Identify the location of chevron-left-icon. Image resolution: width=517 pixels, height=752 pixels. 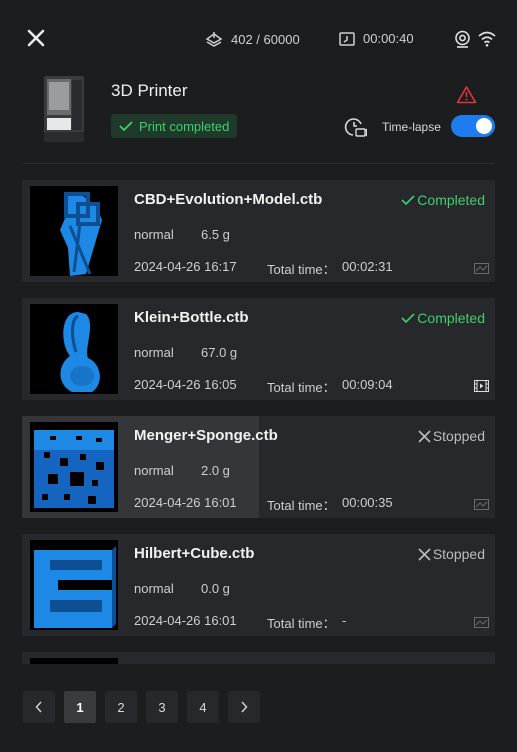
(38, 707).